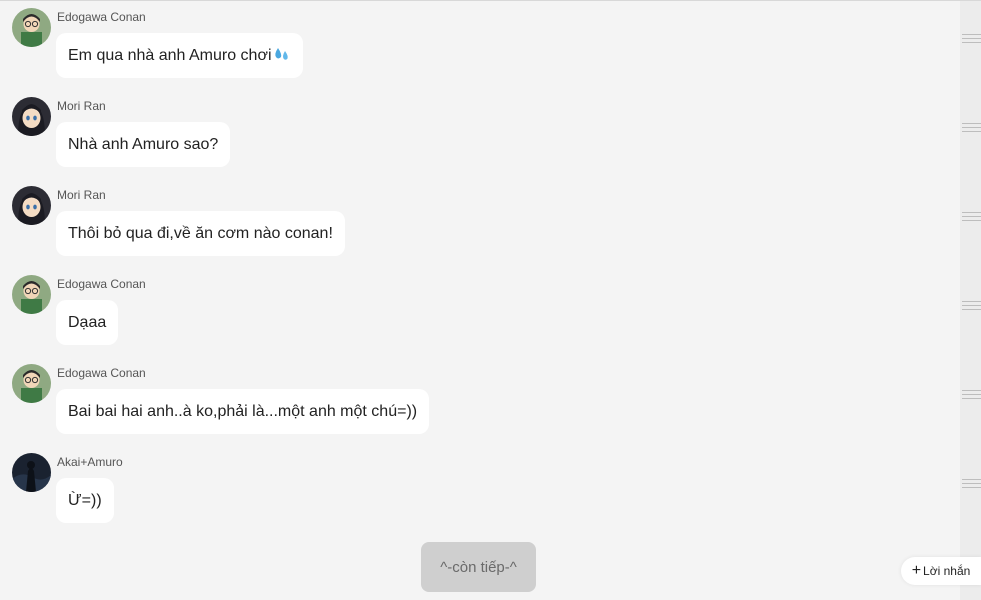  I want to click on message-bubble: Dạaa, so click(87, 322).